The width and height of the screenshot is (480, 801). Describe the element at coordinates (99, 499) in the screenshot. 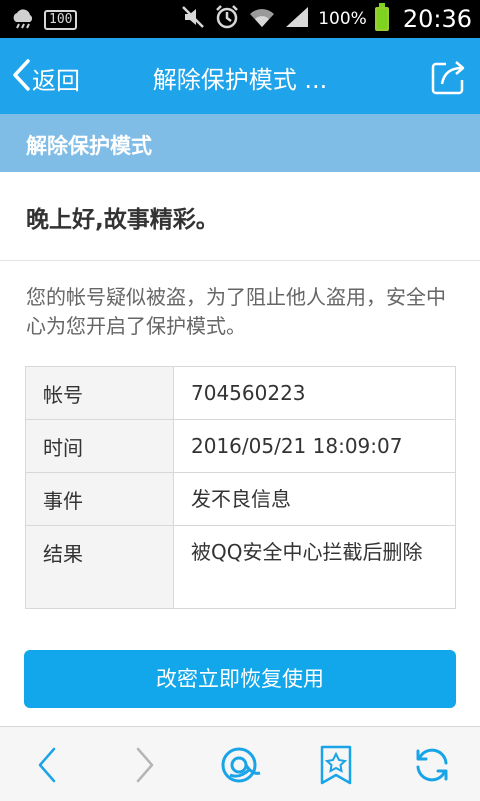

I see `row-key: 事件` at that location.